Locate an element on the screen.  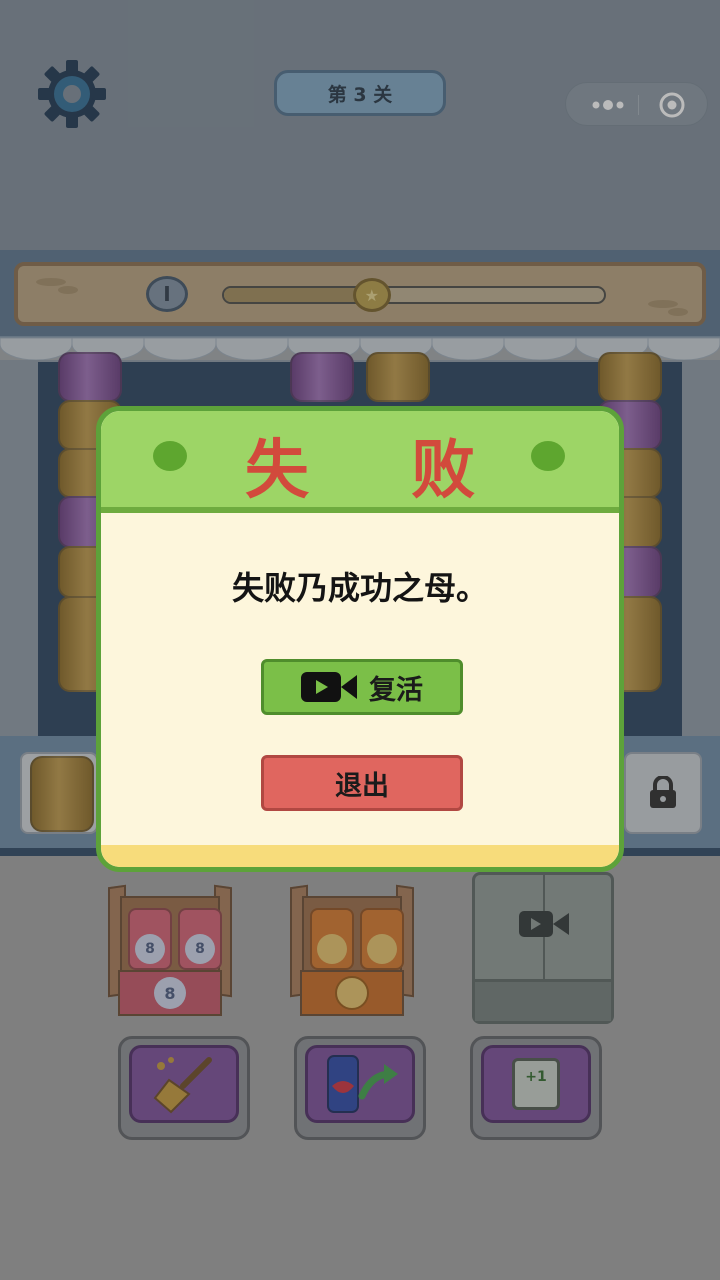
exit-button: 退出 is located at coordinates (362, 783).